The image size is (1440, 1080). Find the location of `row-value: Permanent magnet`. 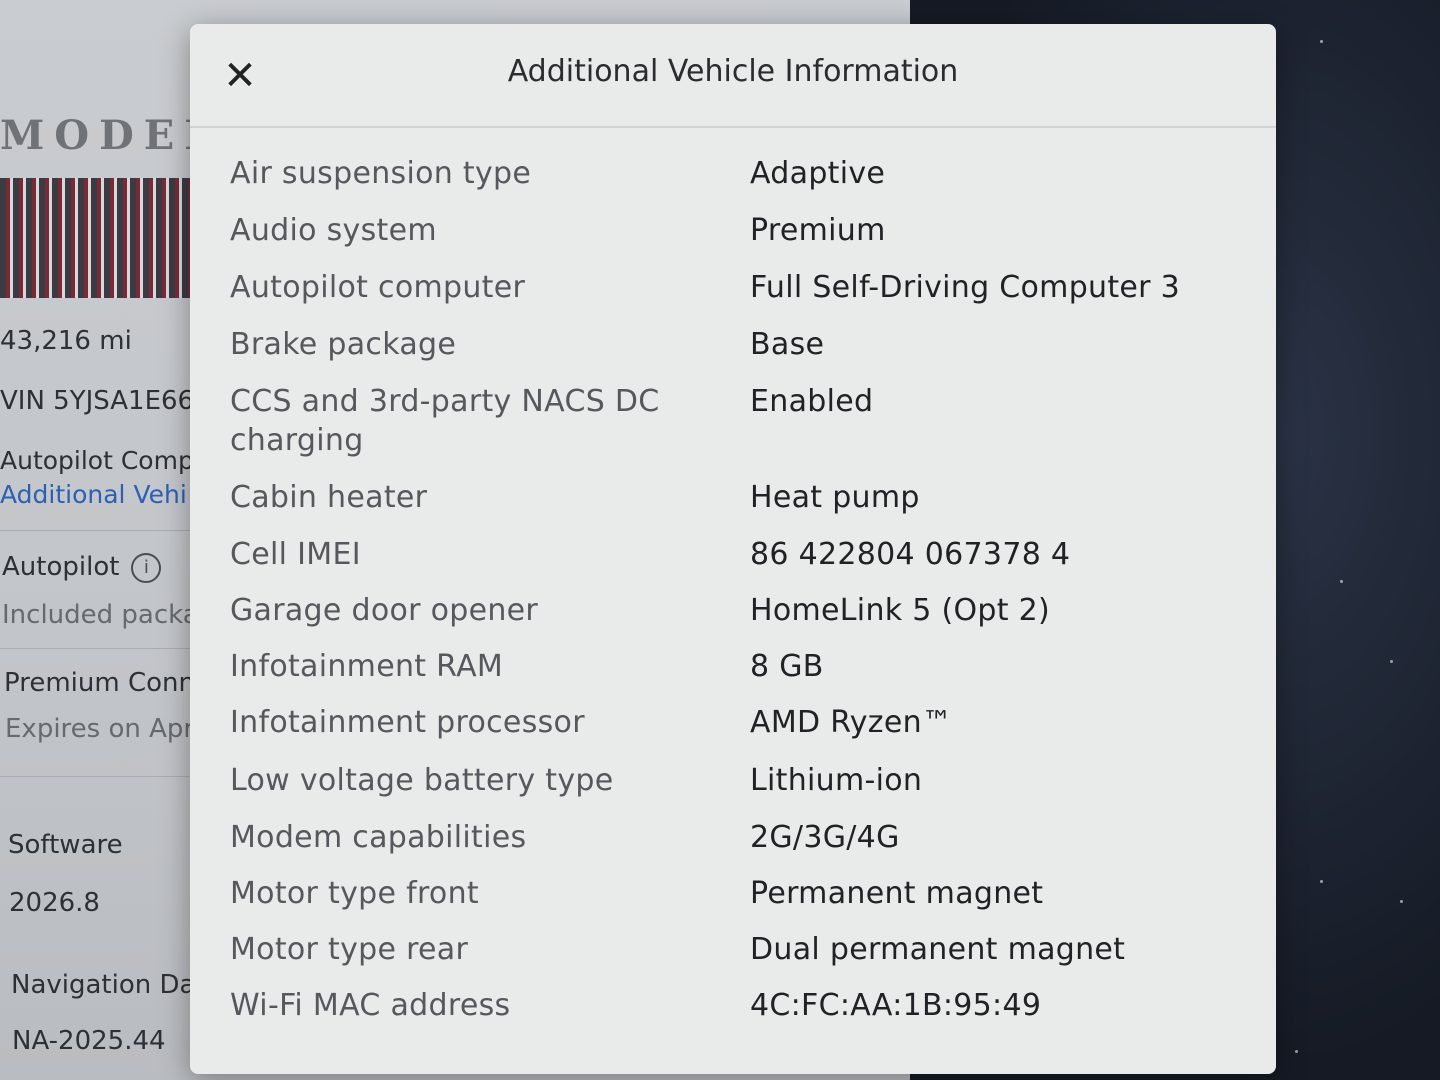

row-value: Permanent magnet is located at coordinates (897, 893).